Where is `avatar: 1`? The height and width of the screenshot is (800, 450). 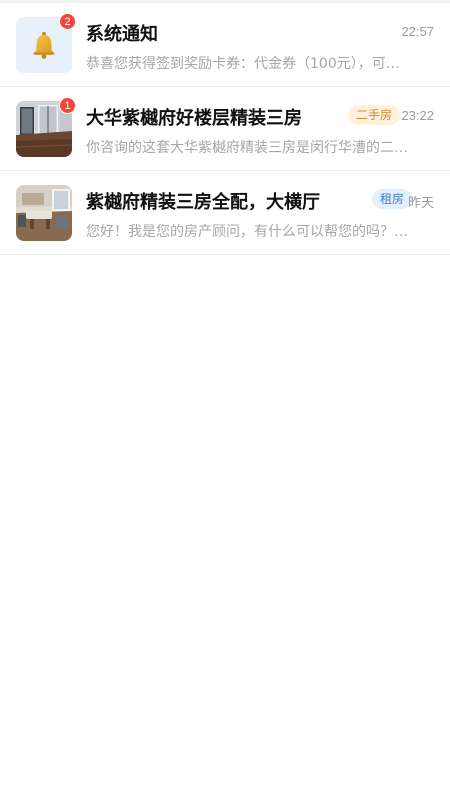
avatar: 1 is located at coordinates (46, 127).